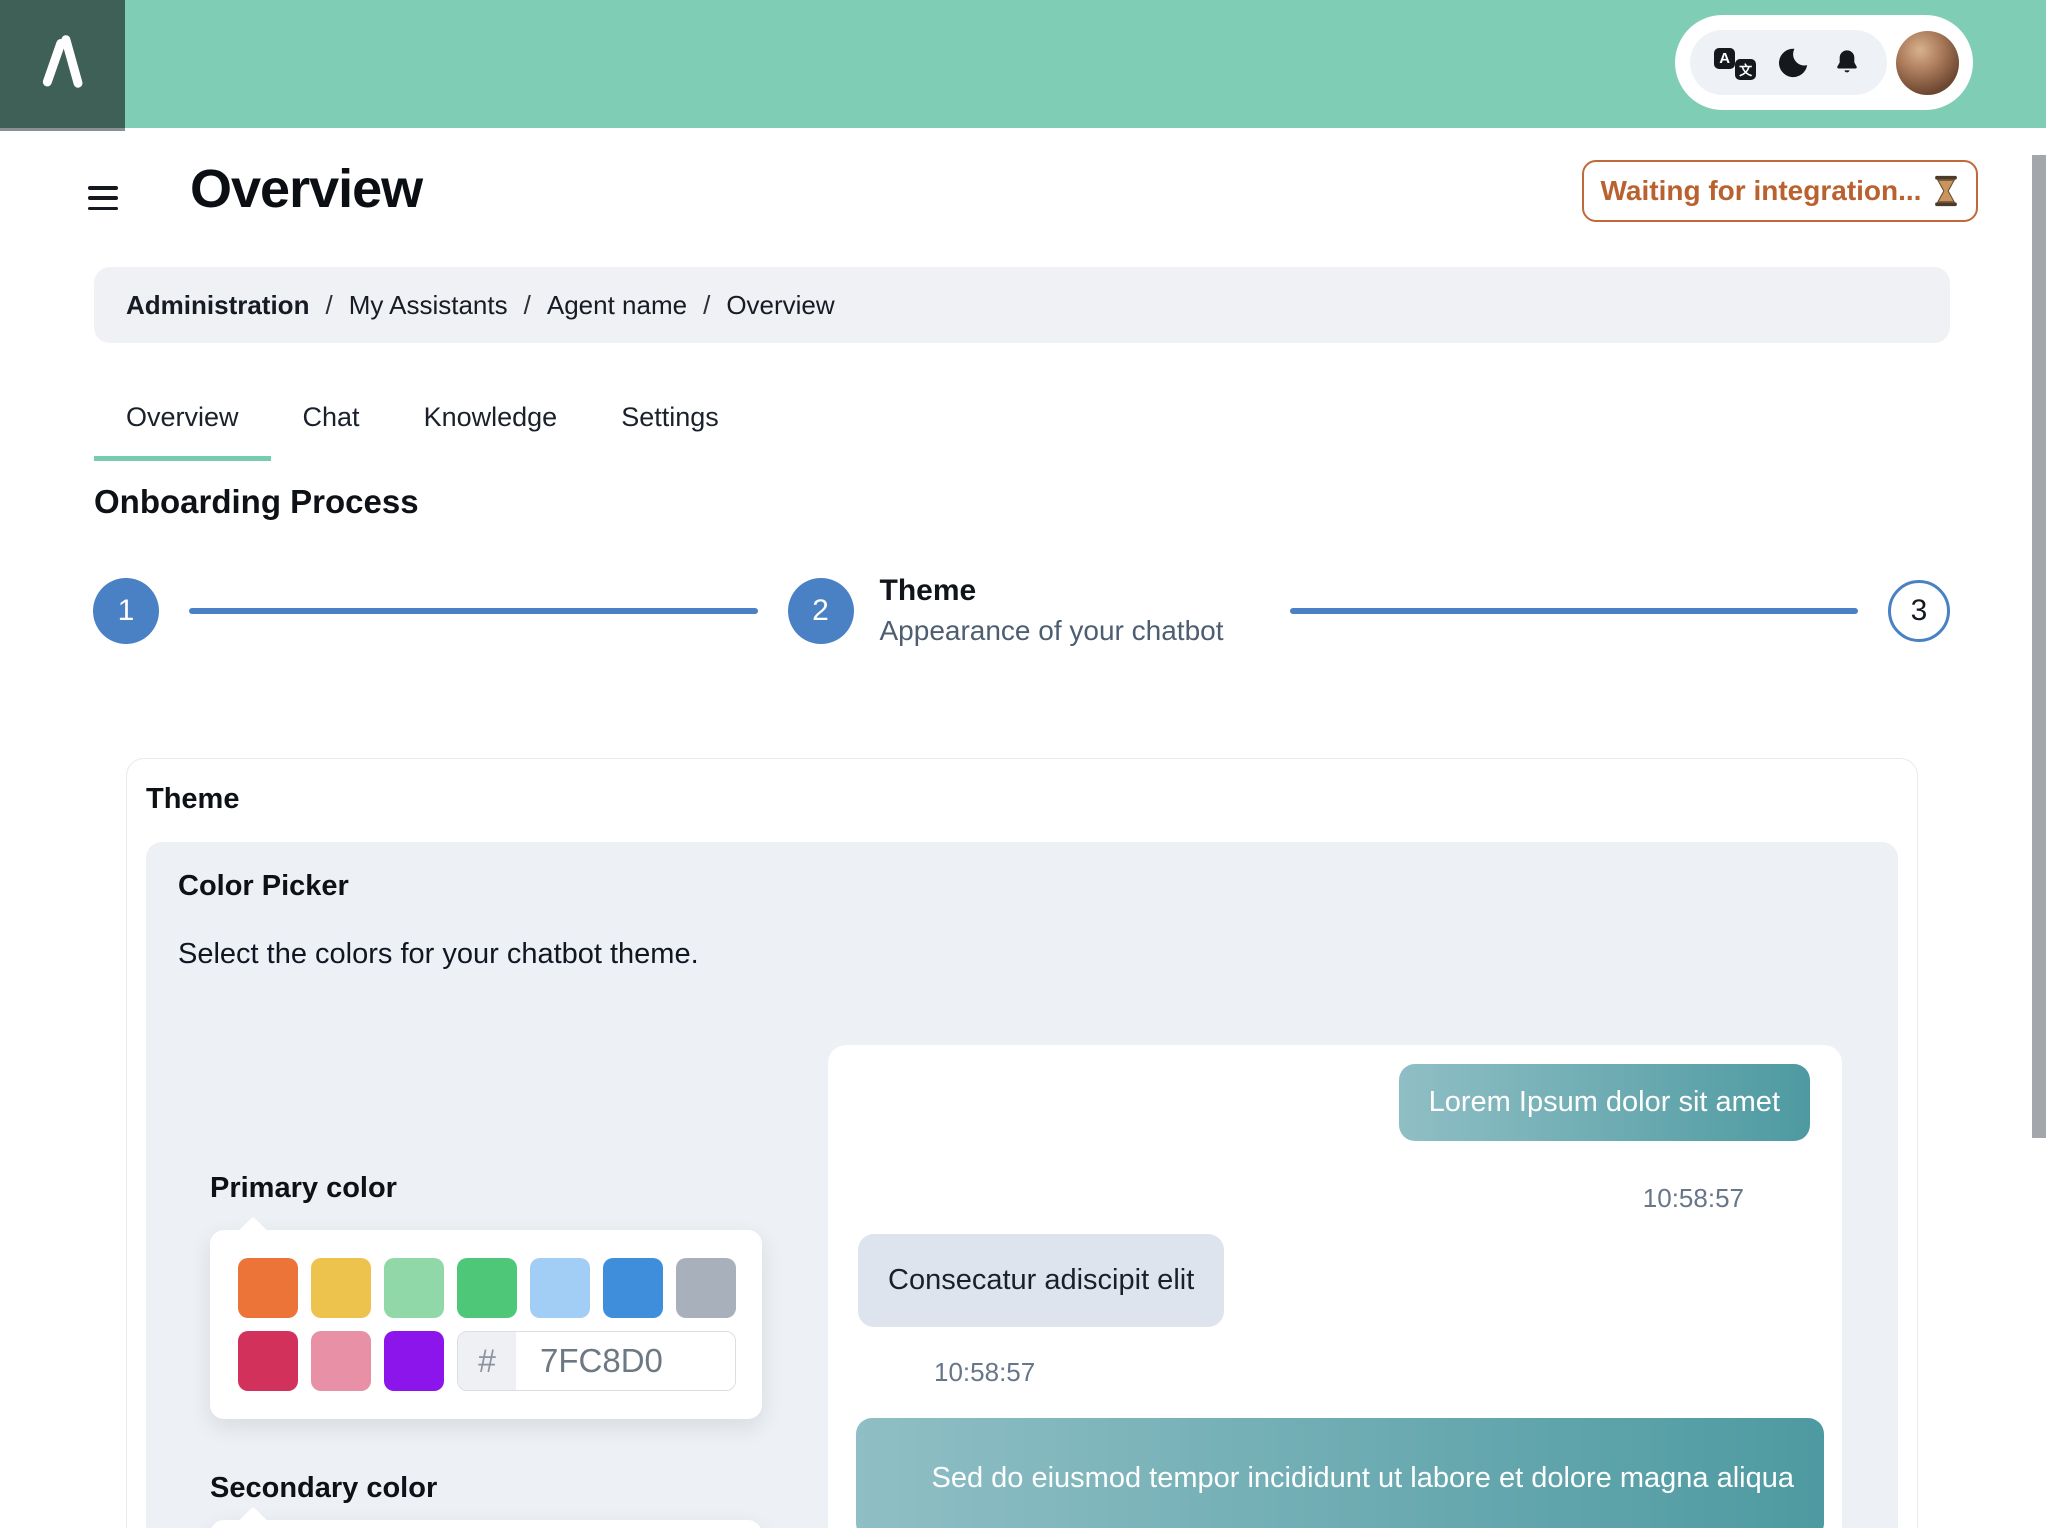  What do you see at coordinates (2039, 646) in the screenshot?
I see `scrollbar-thumb` at bounding box center [2039, 646].